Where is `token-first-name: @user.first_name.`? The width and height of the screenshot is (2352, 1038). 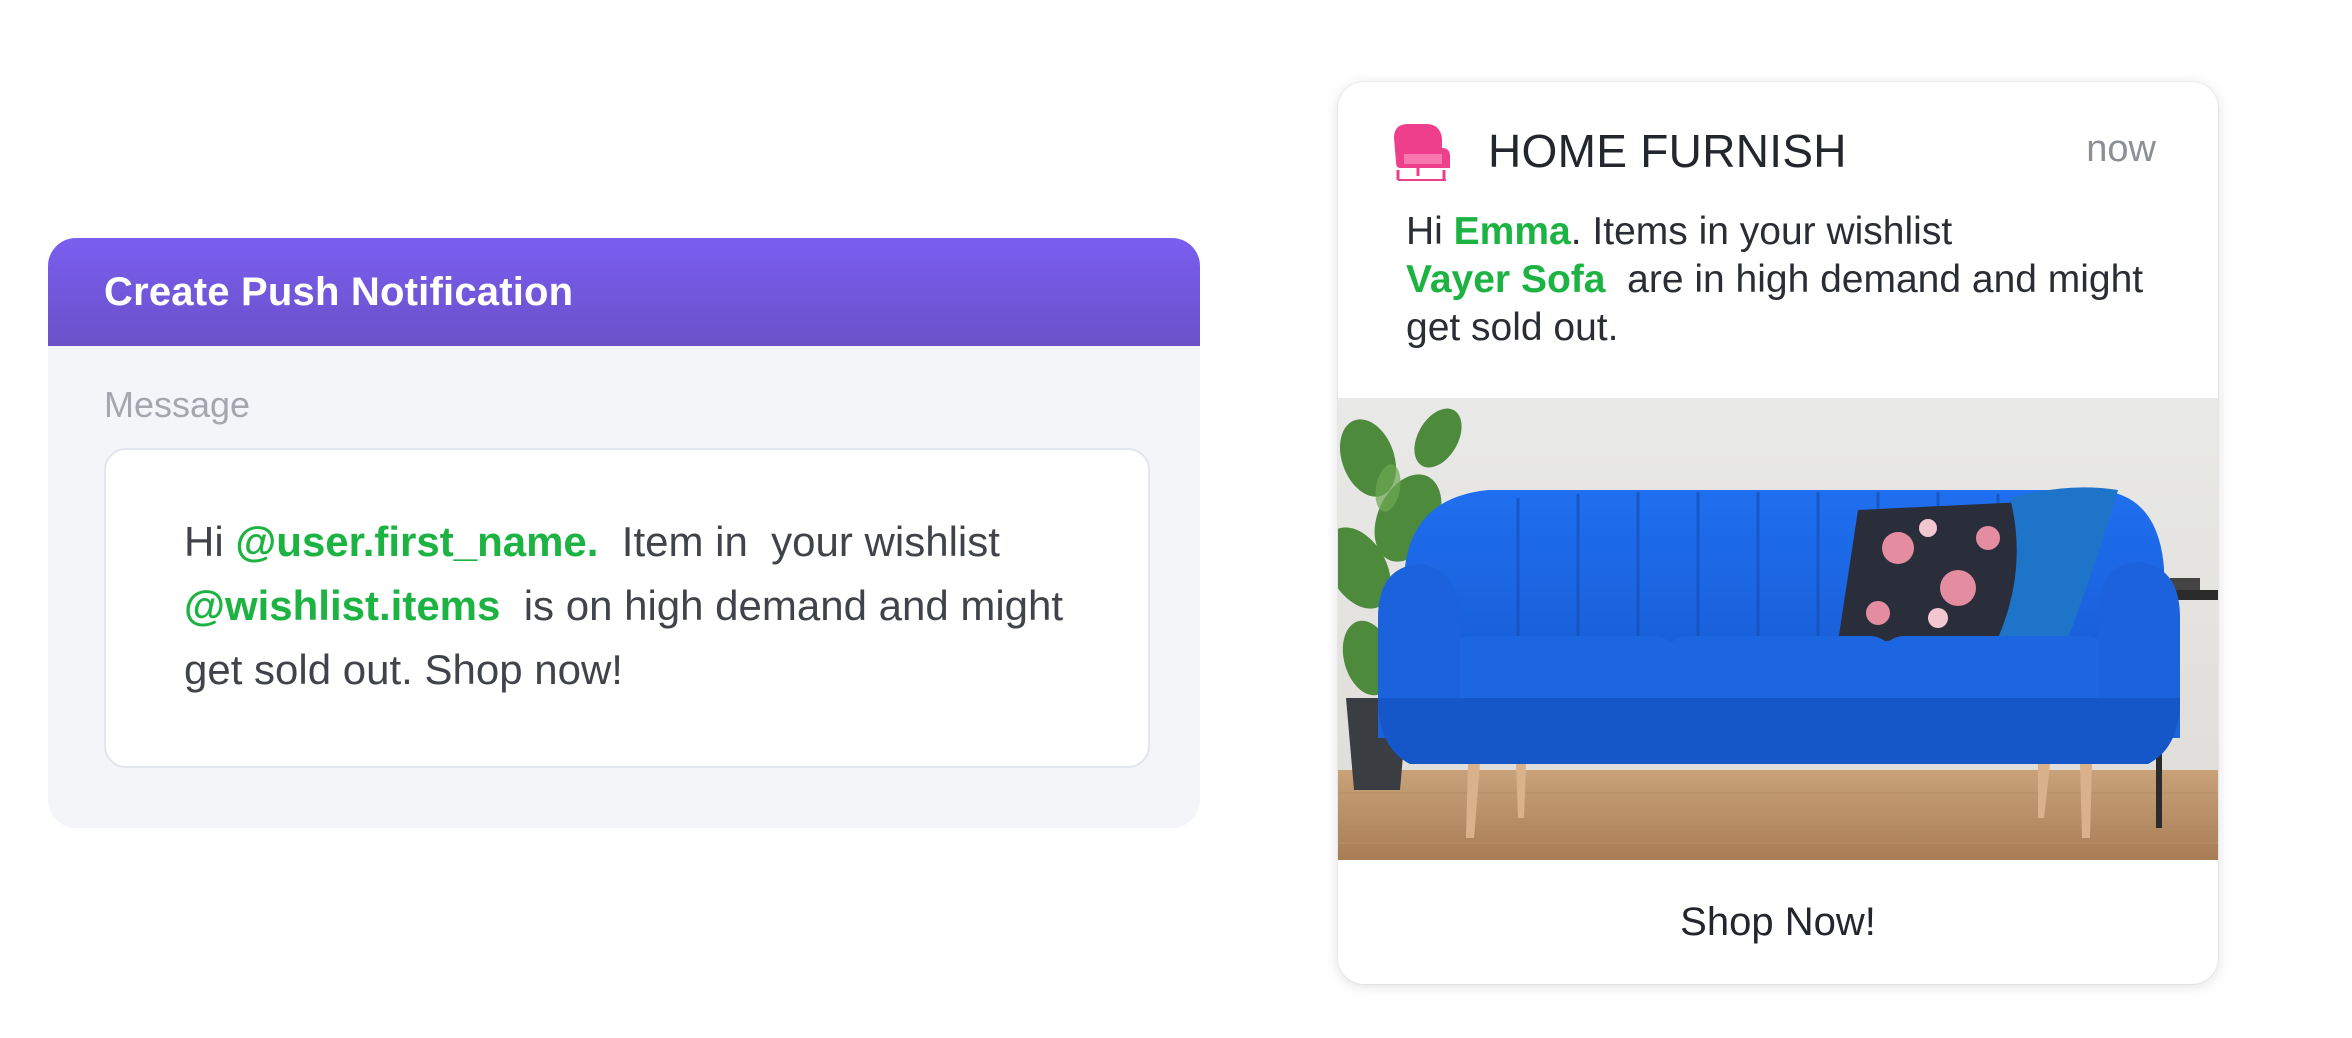 token-first-name: @user.first_name. is located at coordinates (417, 541).